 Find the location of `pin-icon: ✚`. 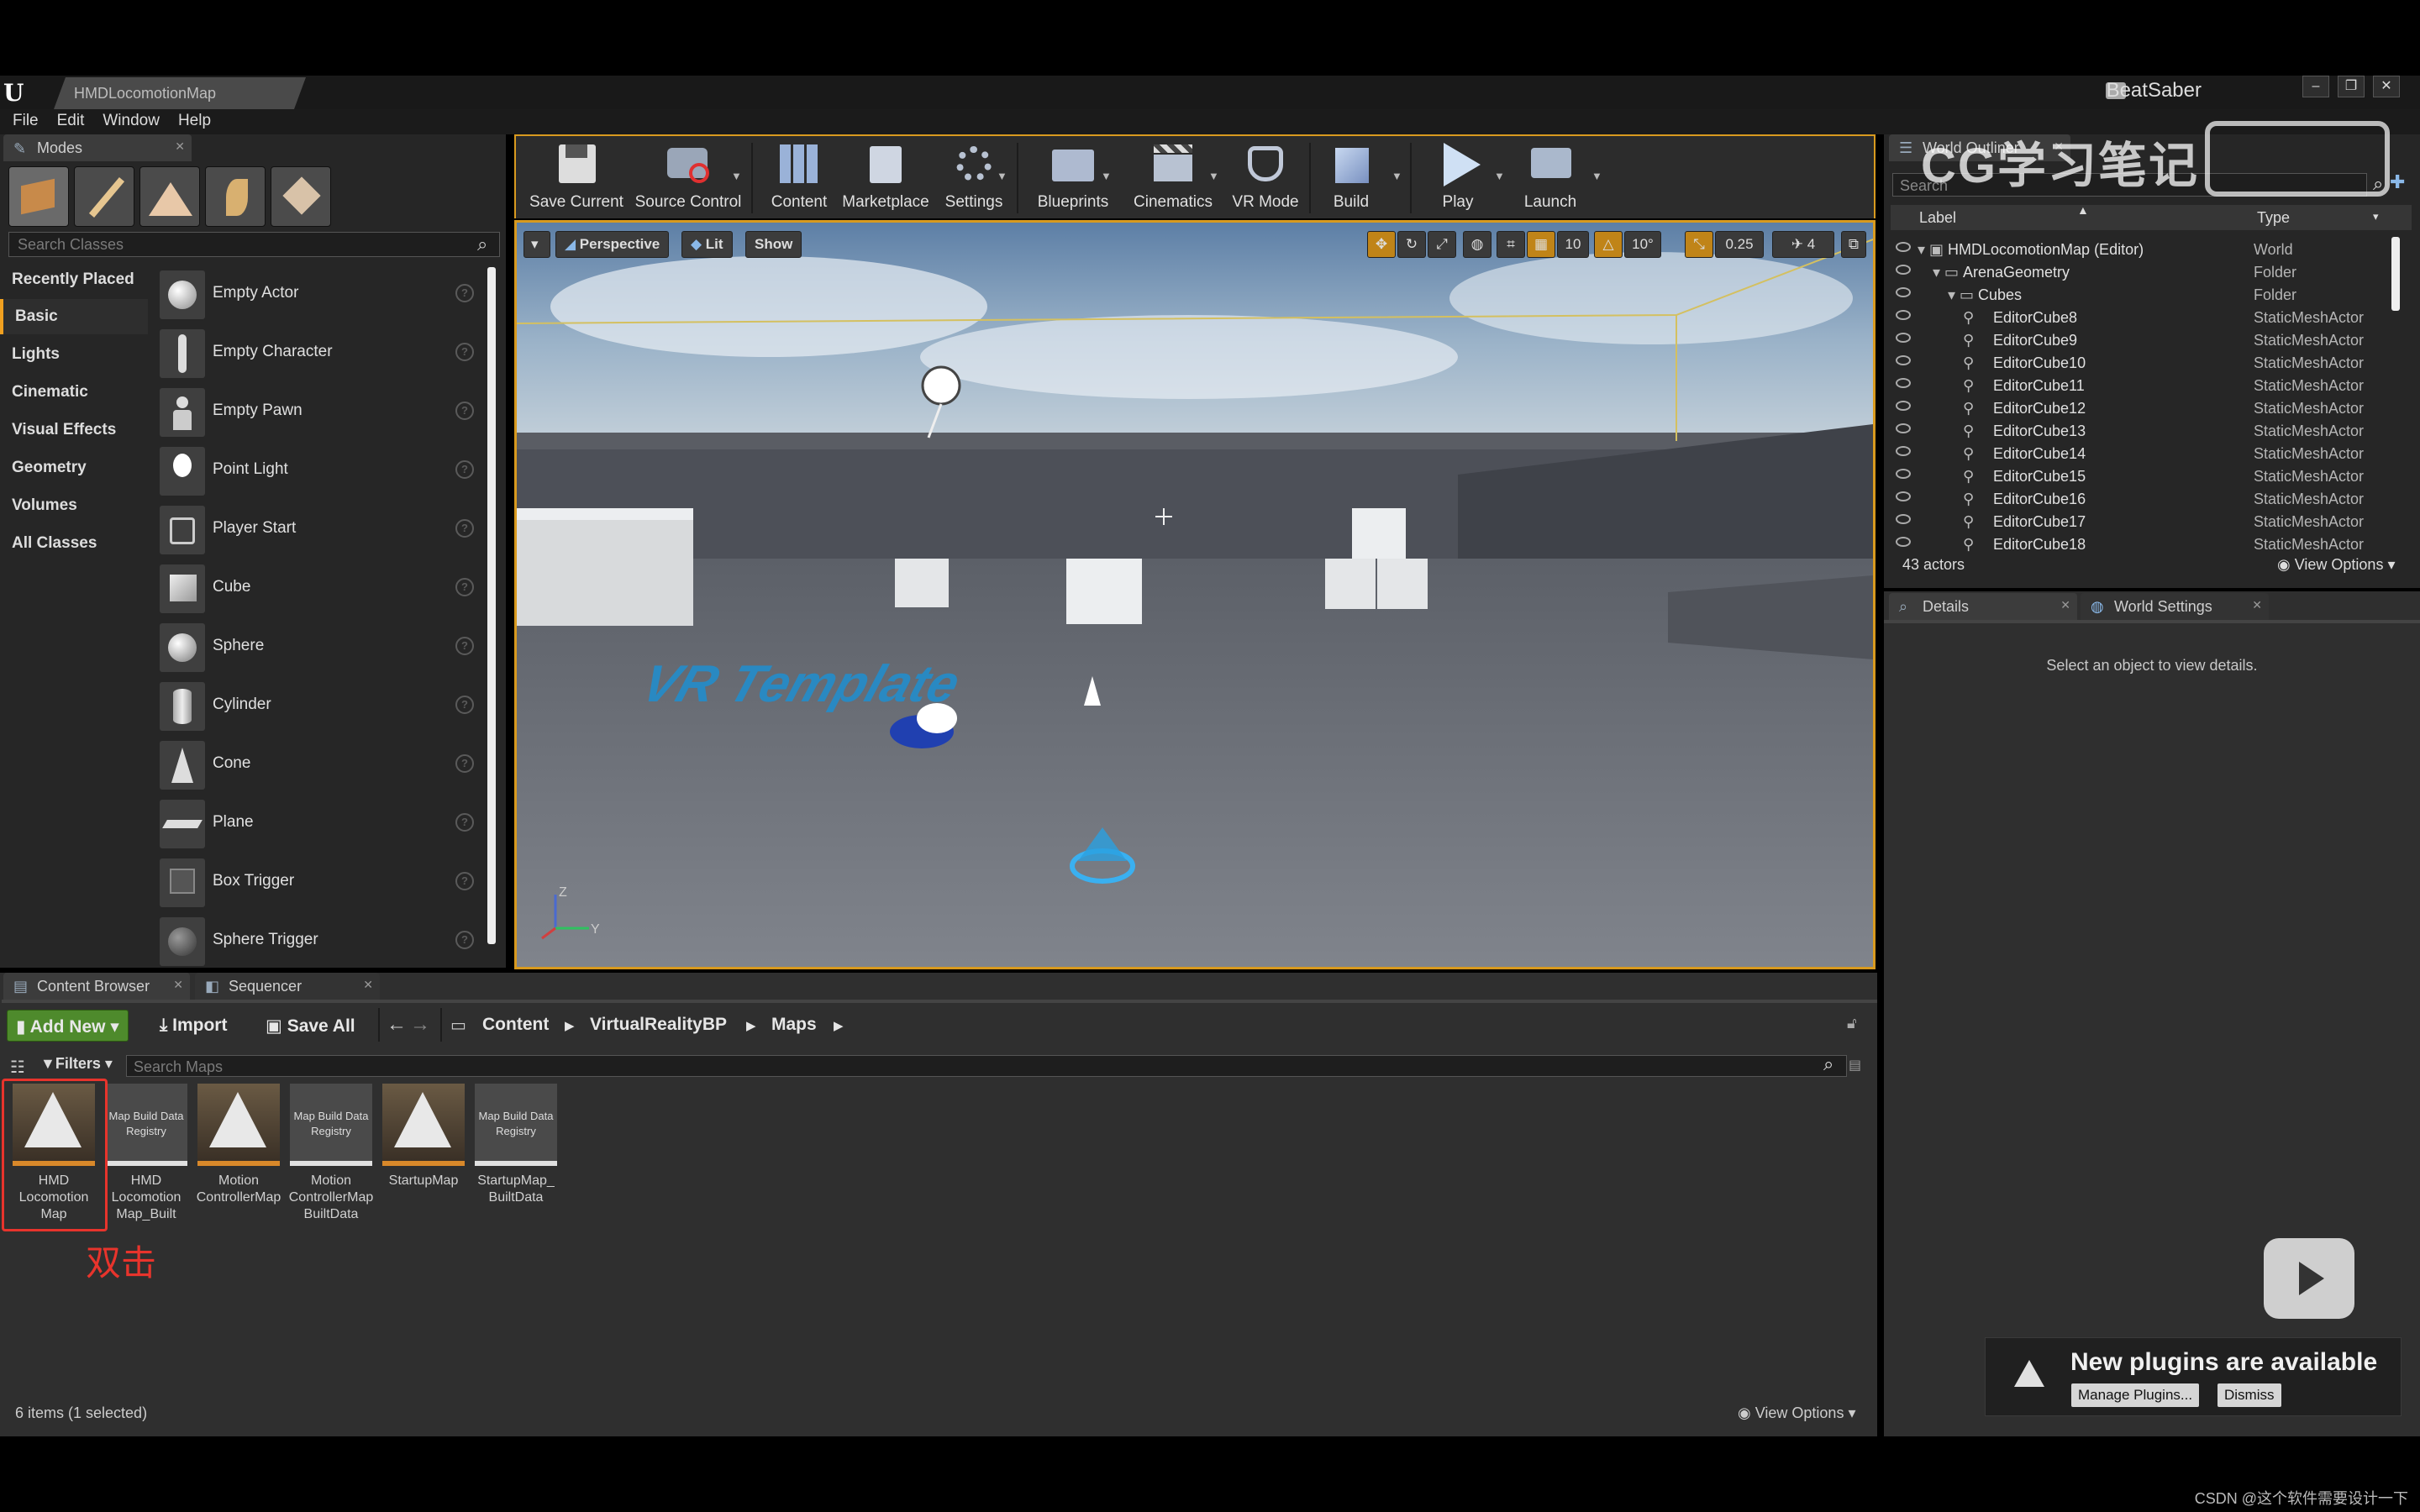

pin-icon: ✚ is located at coordinates (2397, 182).